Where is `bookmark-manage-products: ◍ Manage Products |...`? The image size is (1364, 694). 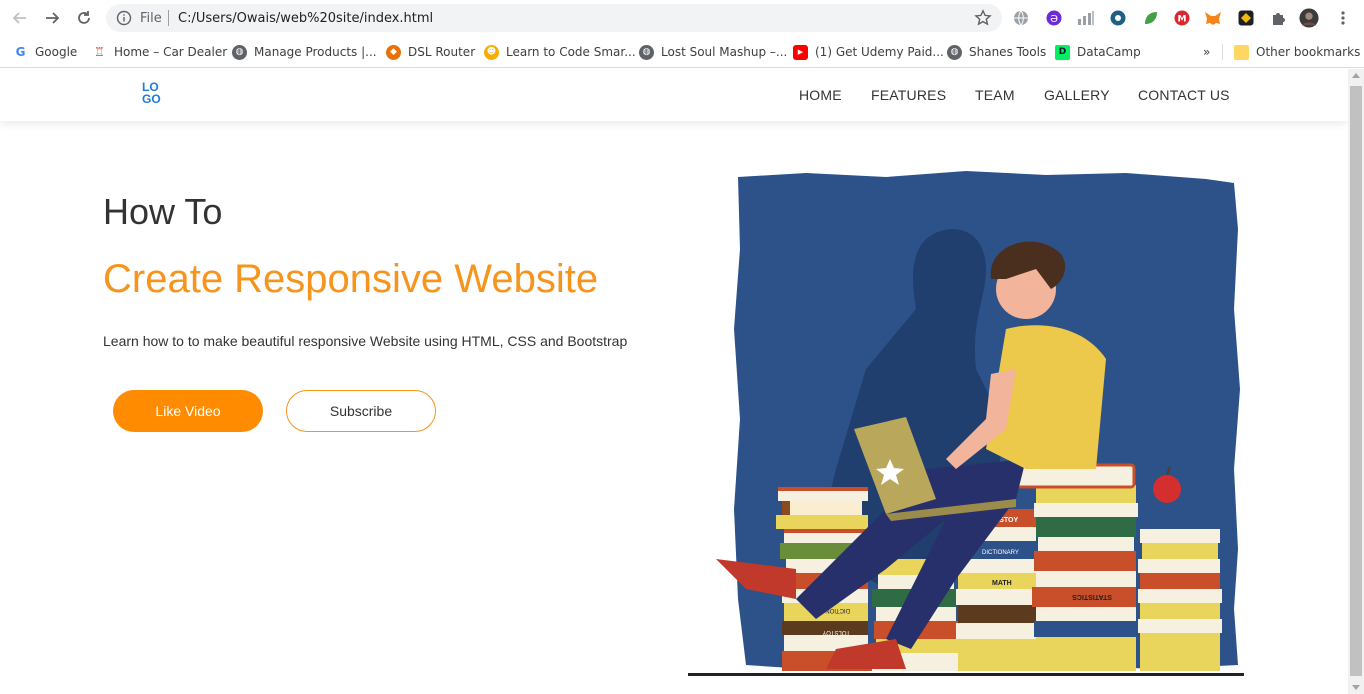
bookmark-manage-products: ◍ Manage Products |... is located at coordinates (304, 52).